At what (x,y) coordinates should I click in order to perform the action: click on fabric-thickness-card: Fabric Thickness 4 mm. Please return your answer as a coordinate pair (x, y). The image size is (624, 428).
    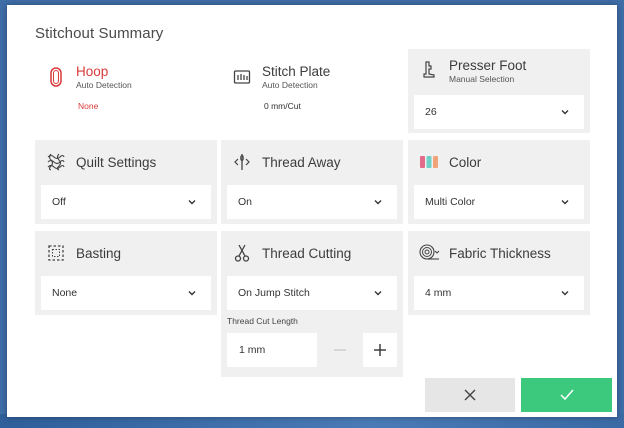
    Looking at the image, I should click on (499, 273).